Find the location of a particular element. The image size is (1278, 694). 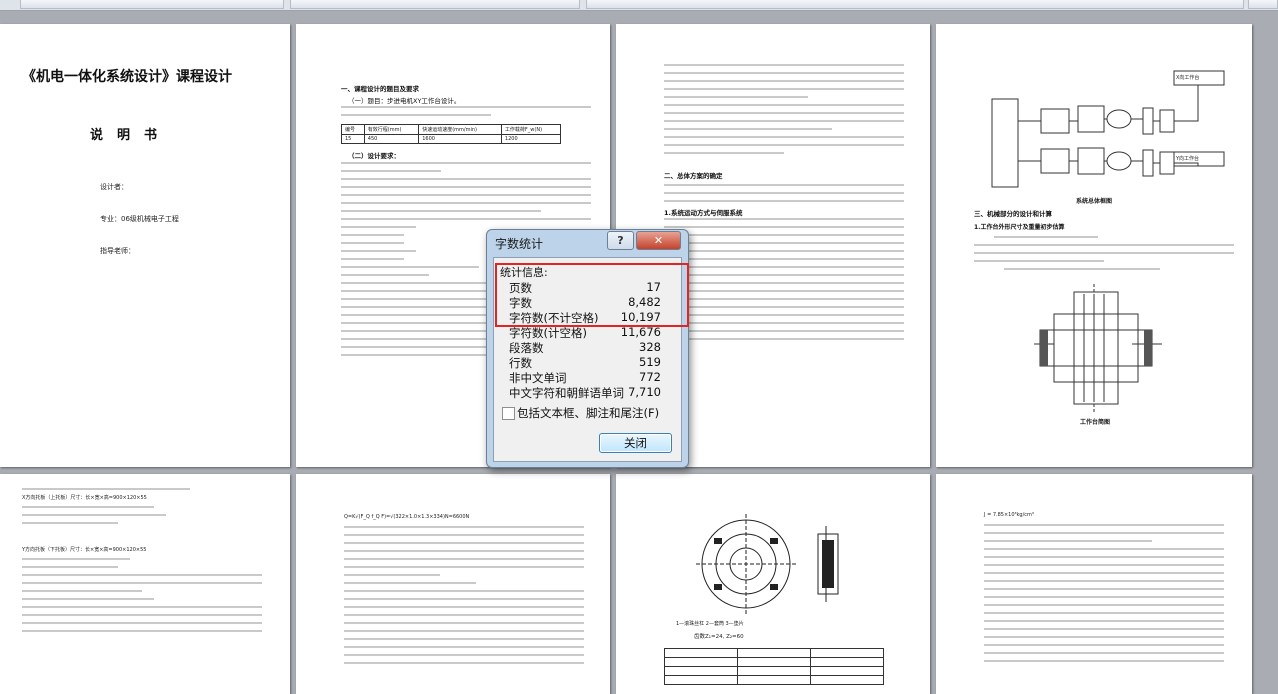

table-cell: 1200 is located at coordinates (531, 139).